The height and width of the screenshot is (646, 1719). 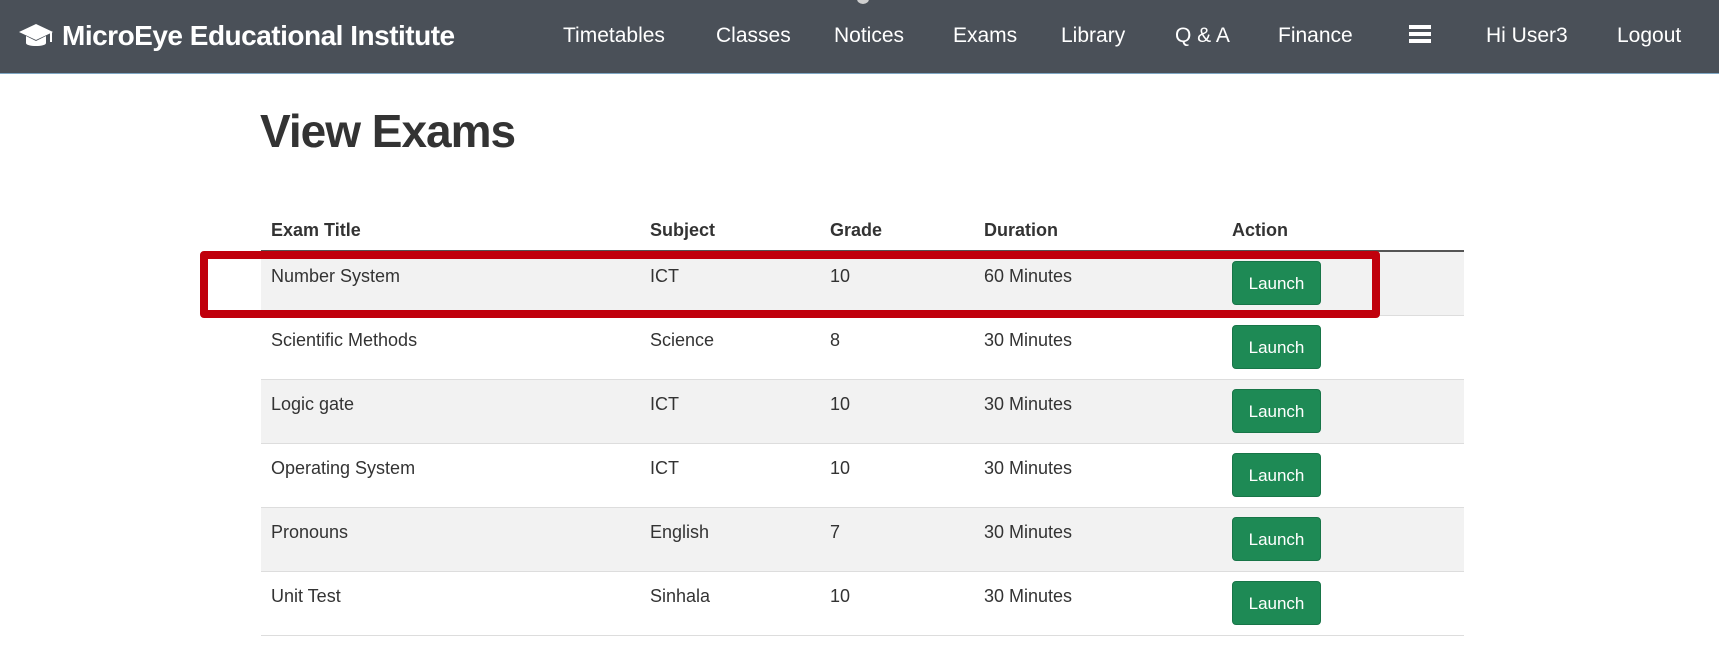 I want to click on nav-qa: Q & A, so click(x=1202, y=36).